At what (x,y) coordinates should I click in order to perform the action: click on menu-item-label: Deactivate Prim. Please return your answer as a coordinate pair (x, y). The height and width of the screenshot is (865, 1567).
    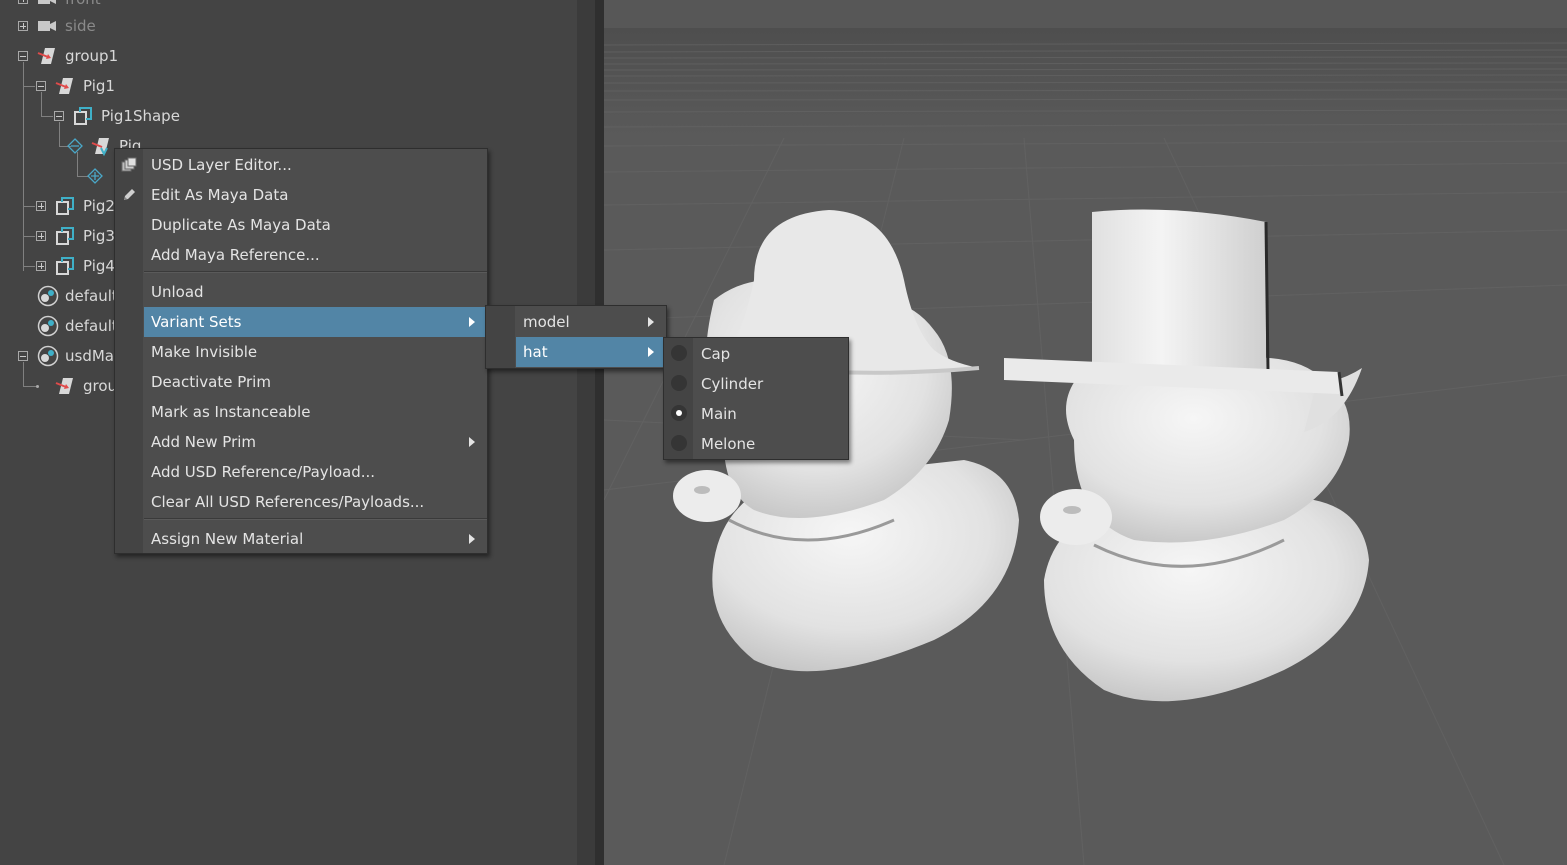
    Looking at the image, I should click on (211, 382).